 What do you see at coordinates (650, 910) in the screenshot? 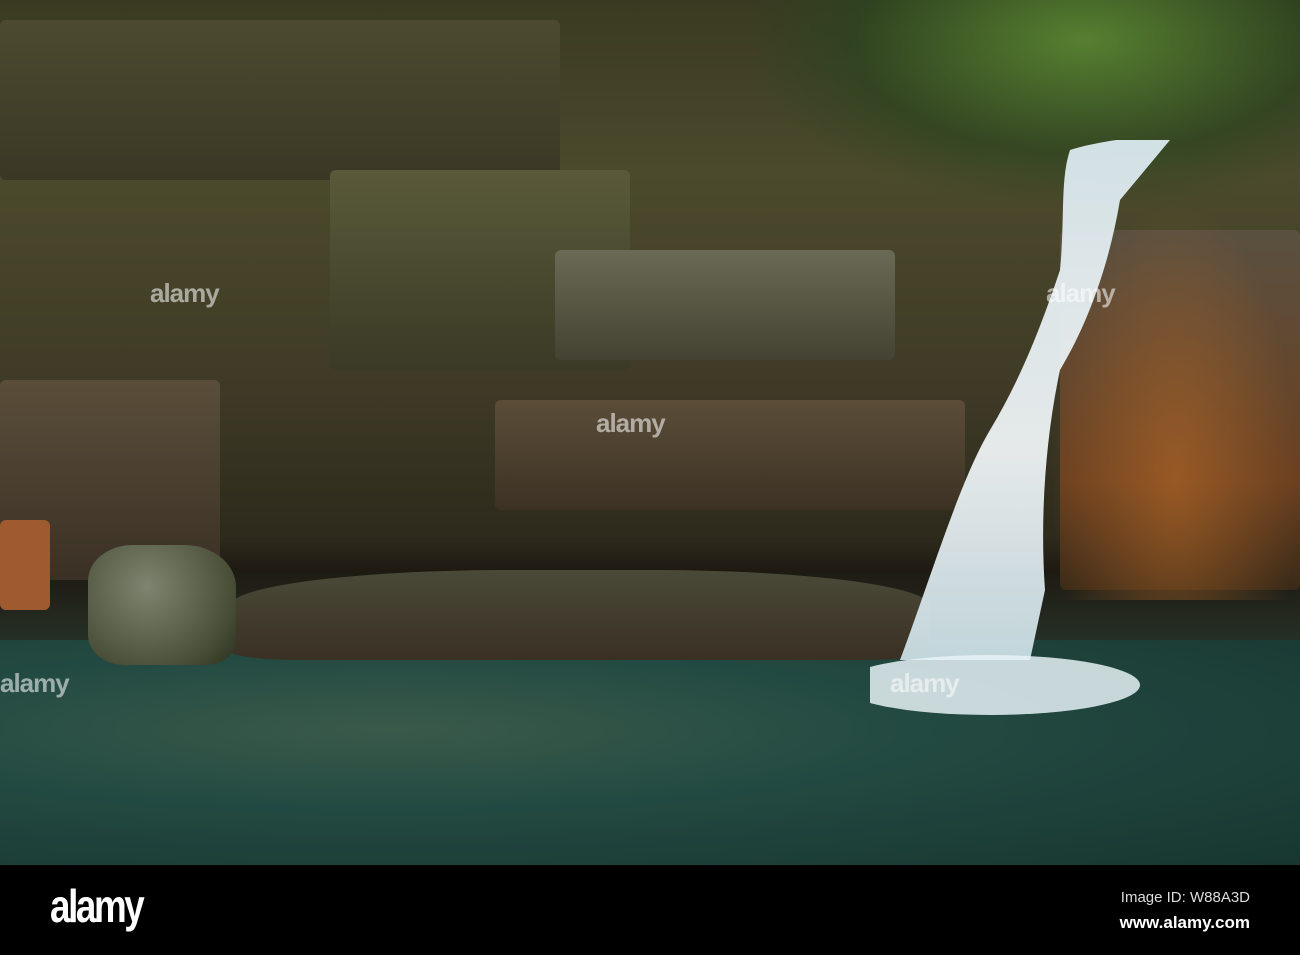
I see `footer-bar: alamy Image ID: W88A3D www.alamy.com` at bounding box center [650, 910].